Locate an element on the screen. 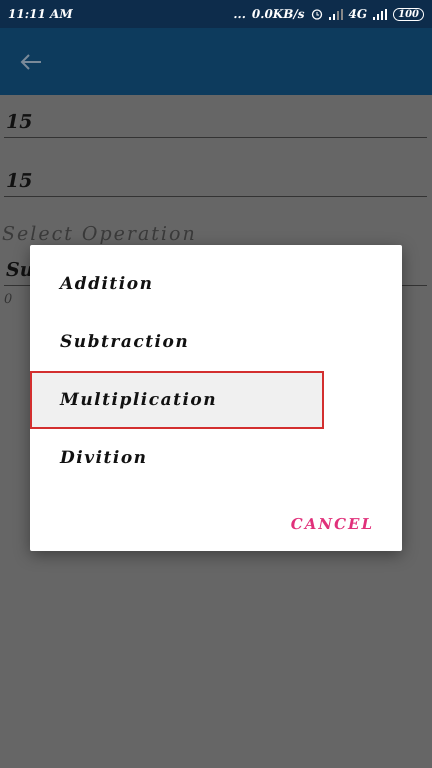 This screenshot has width=432, height=768. operation-option: Divition is located at coordinates (216, 458).